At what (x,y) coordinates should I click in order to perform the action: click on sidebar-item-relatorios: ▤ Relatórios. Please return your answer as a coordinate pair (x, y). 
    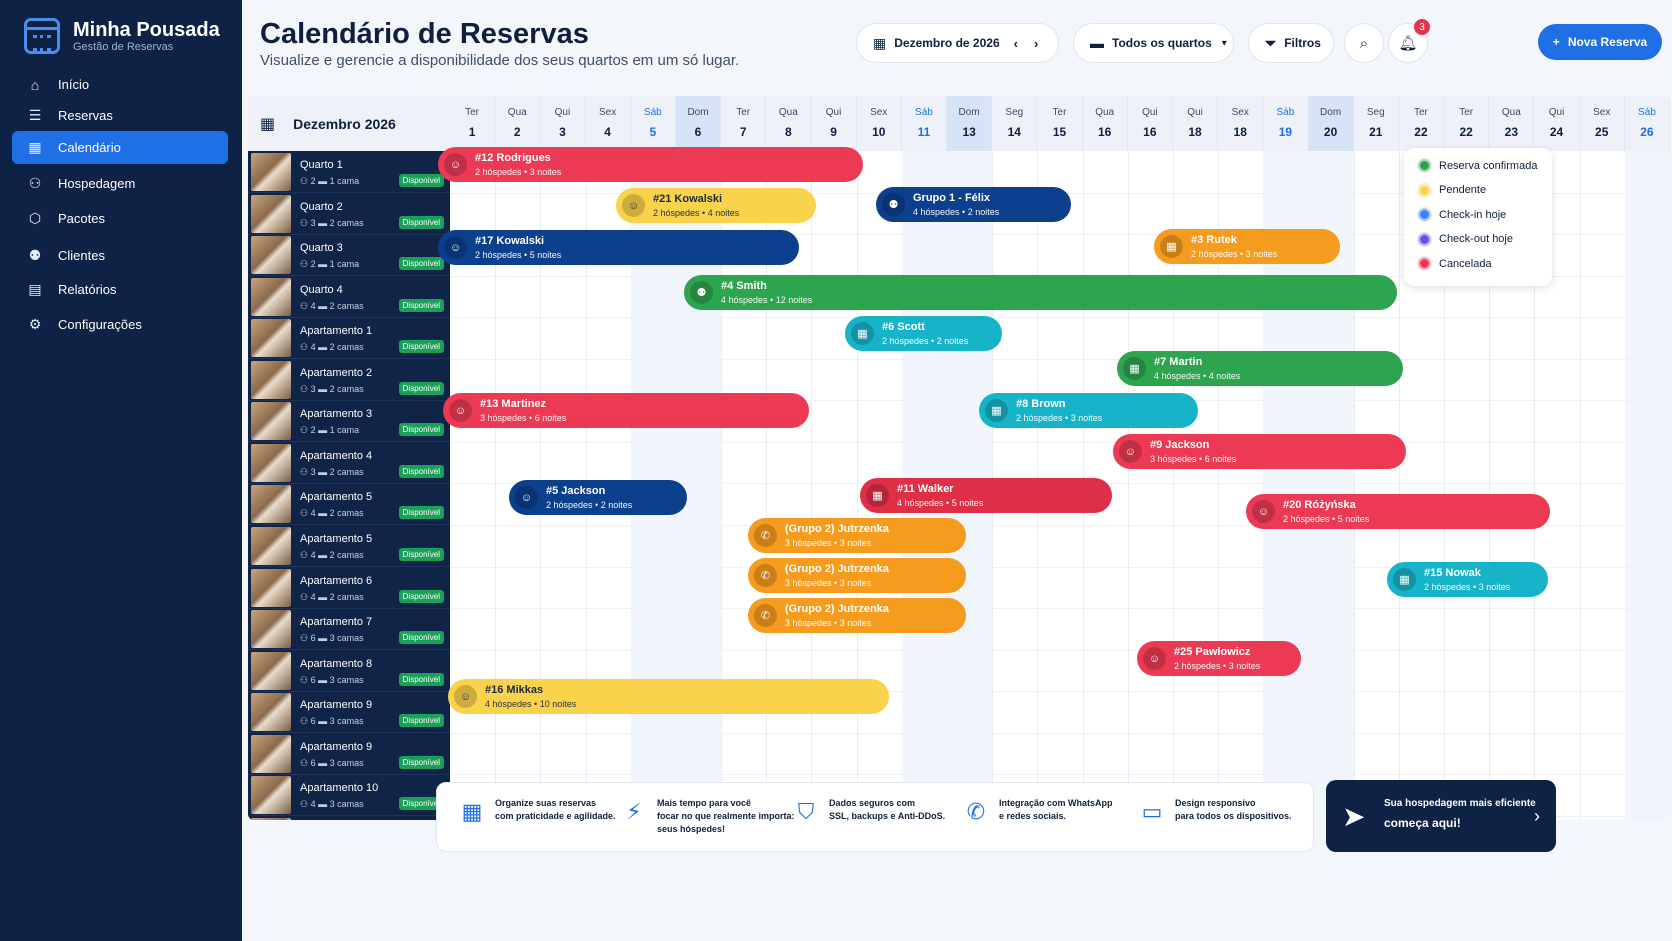
    Looking at the image, I should click on (120, 289).